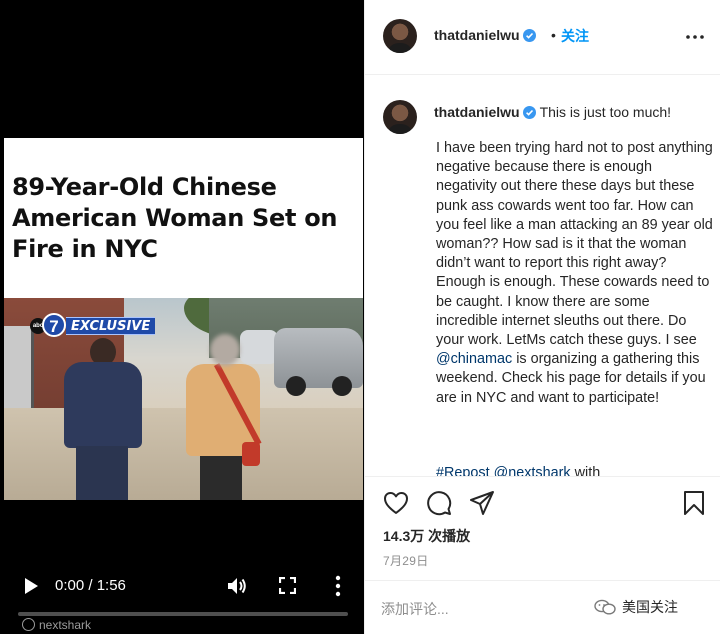  Describe the element at coordinates (338, 586) in the screenshot. I see `video-more-icon` at that location.